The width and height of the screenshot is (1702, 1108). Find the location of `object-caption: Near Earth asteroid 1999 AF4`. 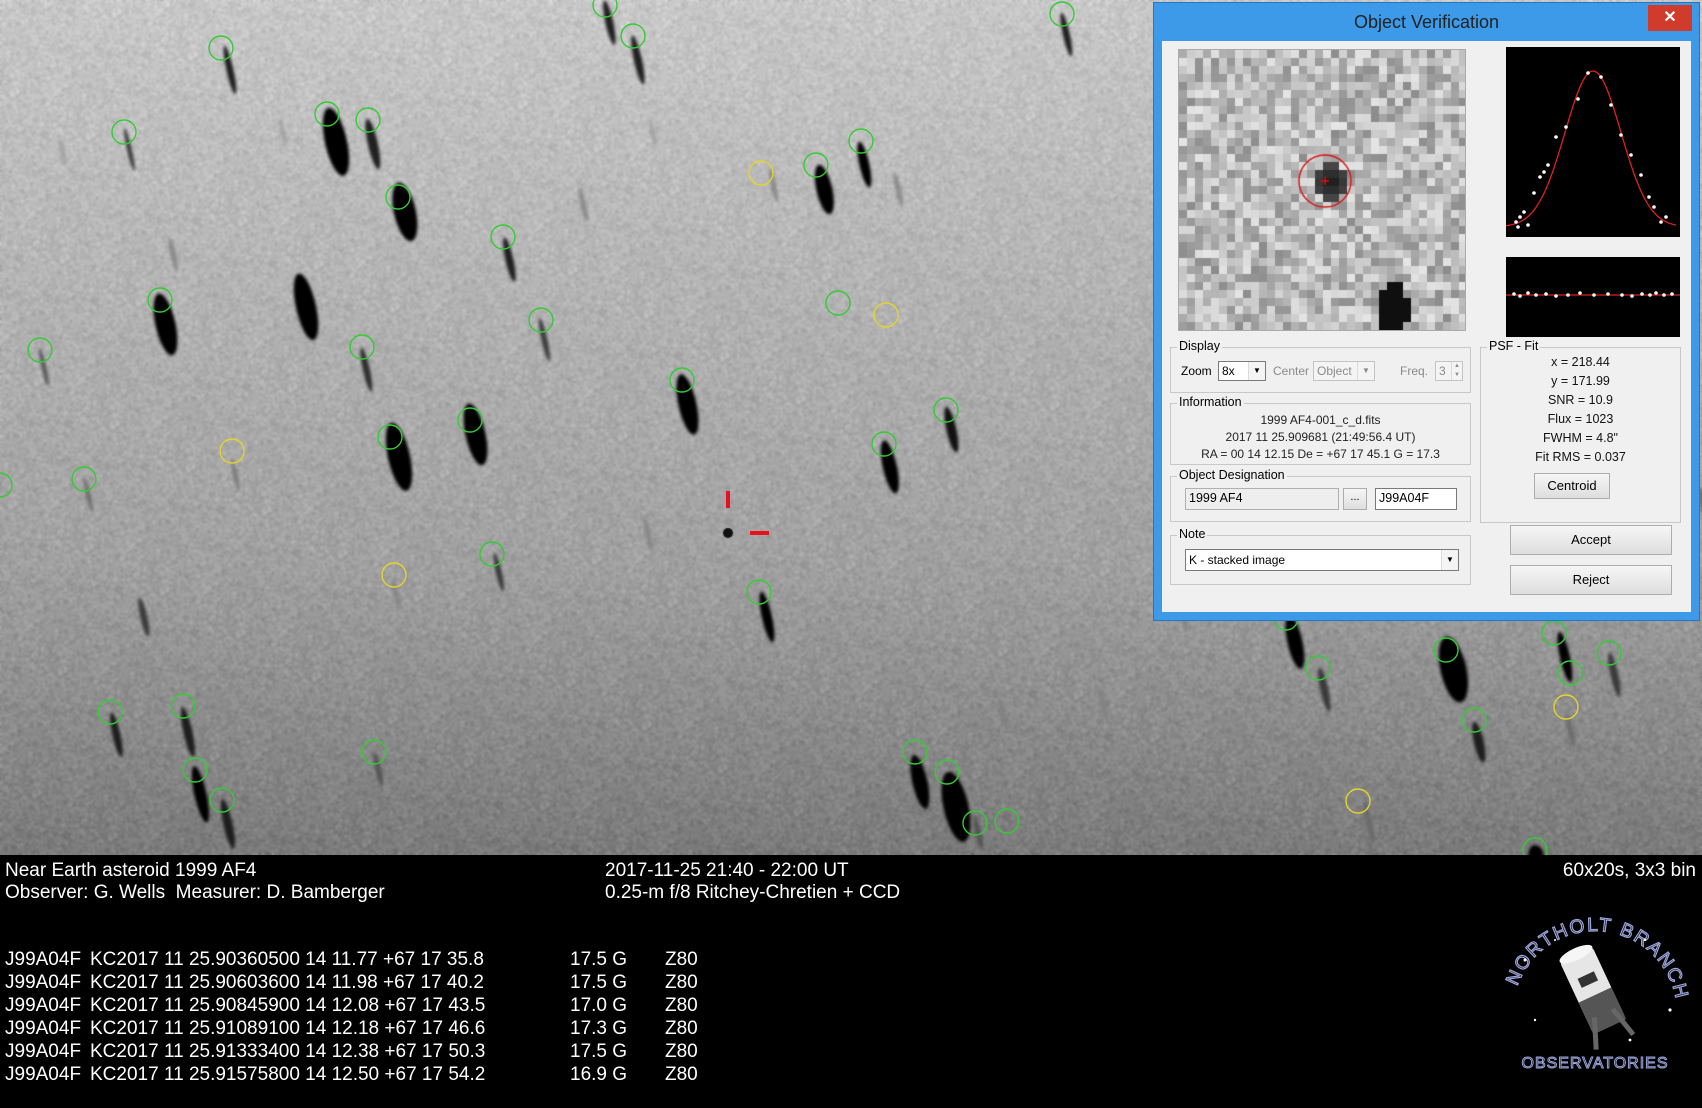

object-caption: Near Earth asteroid 1999 AF4 is located at coordinates (131, 870).